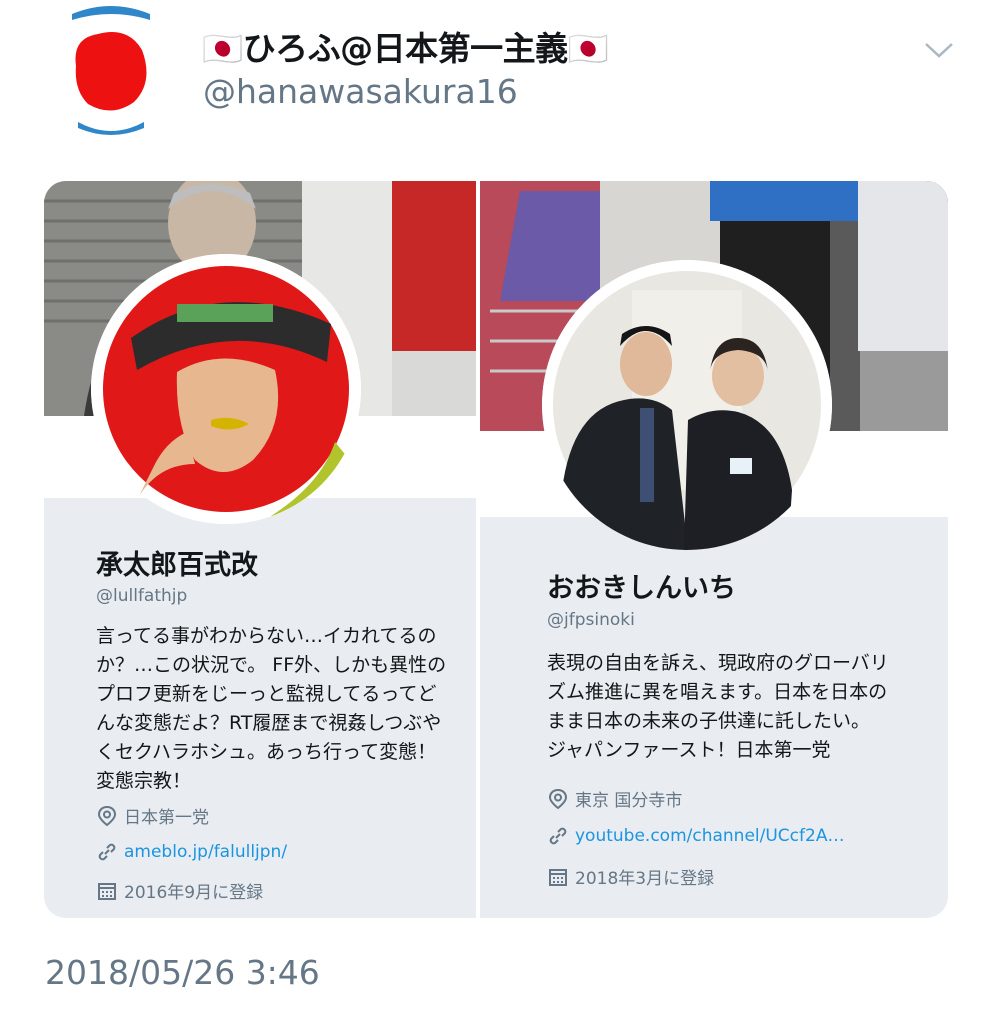  What do you see at coordinates (177, 565) in the screenshot?
I see `profile-name: 承太郎百式改` at bounding box center [177, 565].